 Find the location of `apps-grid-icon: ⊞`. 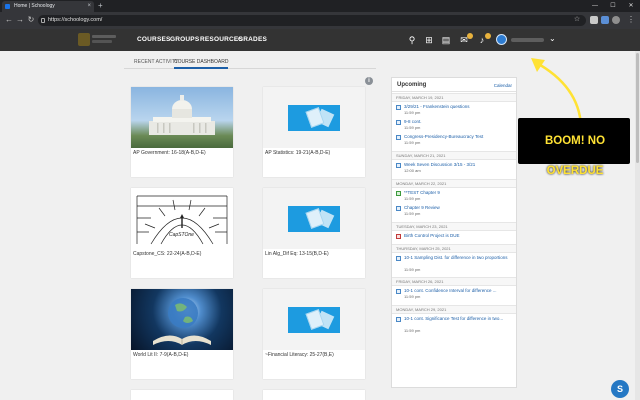

apps-grid-icon: ⊞ is located at coordinates (429, 40).